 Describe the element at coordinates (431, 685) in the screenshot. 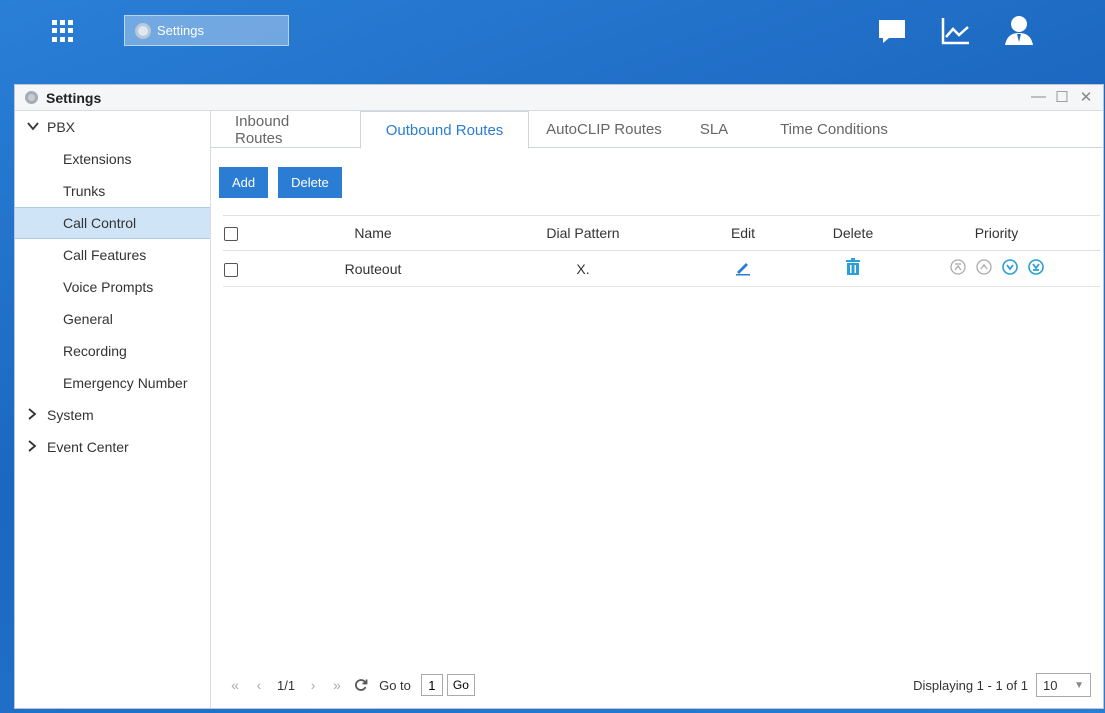

I see `goto-page-input` at that location.